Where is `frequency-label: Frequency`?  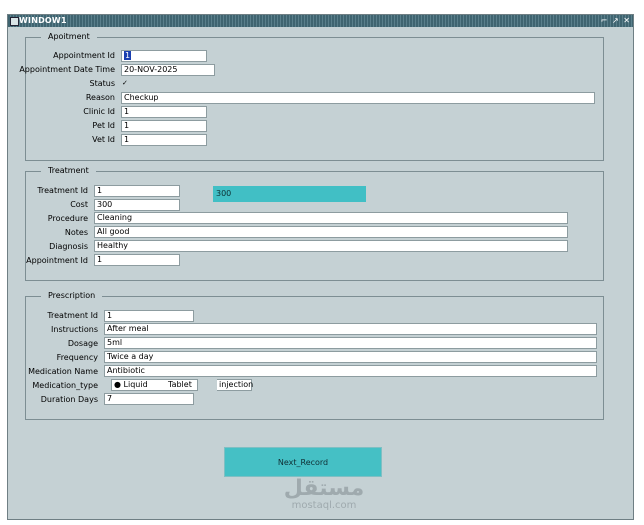 frequency-label: Frequency is located at coordinates (77, 357).